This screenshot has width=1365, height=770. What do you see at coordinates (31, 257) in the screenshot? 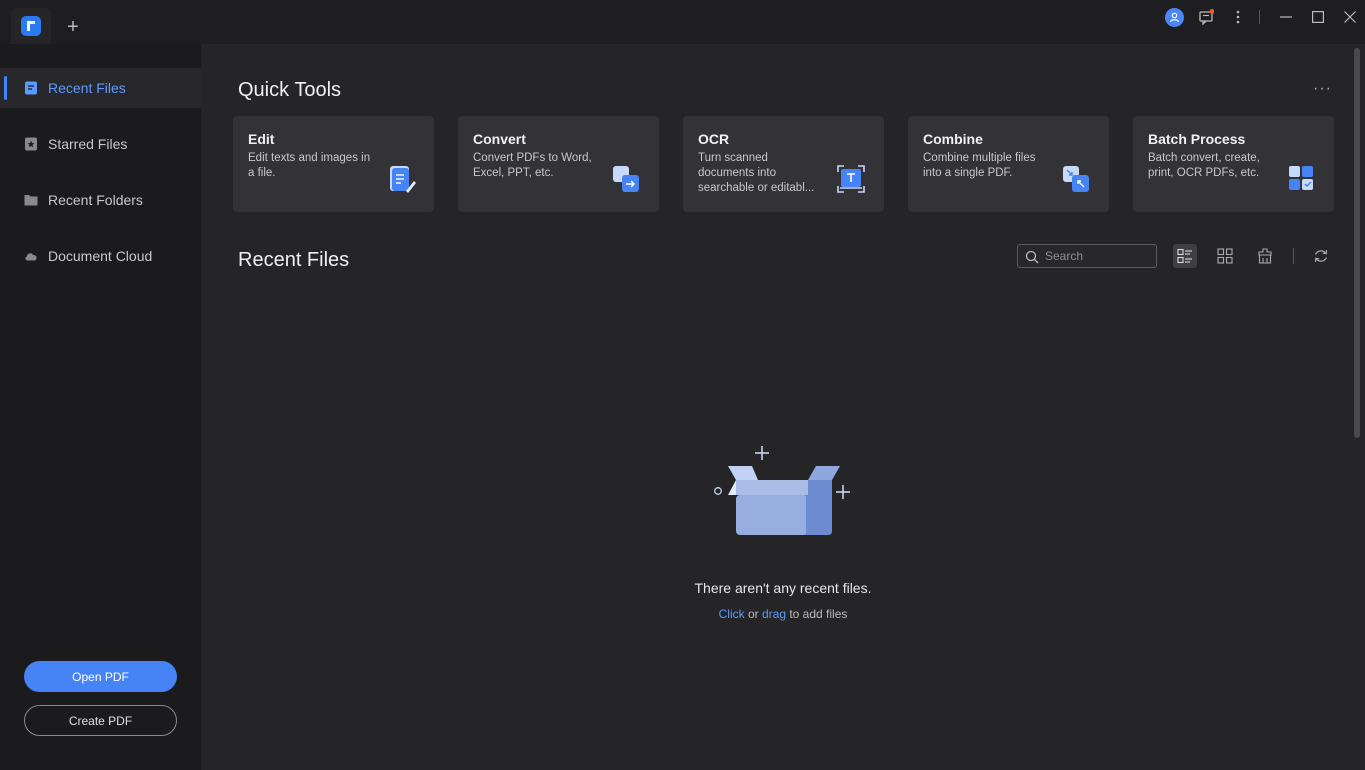
I see `cloud-icon` at bounding box center [31, 257].